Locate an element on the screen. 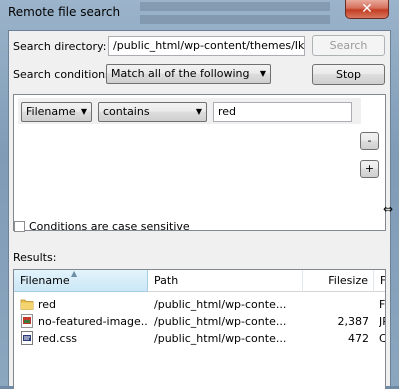  condition-row: Filename ▼ contains ▼ red is located at coordinates (189, 111).